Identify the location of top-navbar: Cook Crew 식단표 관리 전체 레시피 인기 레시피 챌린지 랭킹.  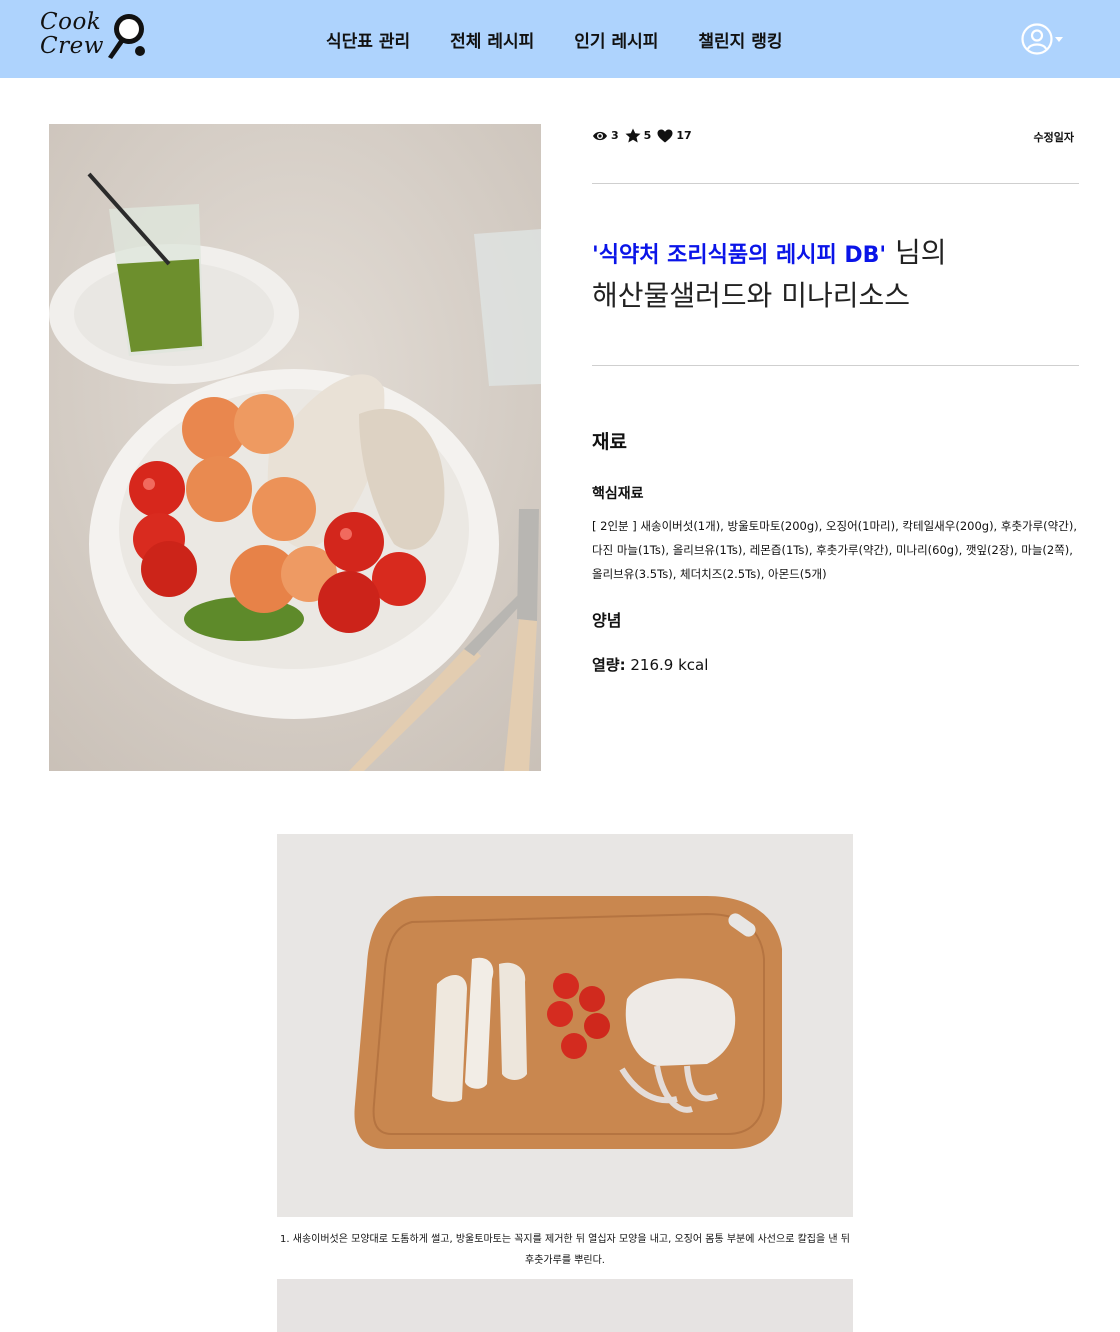
(560, 39).